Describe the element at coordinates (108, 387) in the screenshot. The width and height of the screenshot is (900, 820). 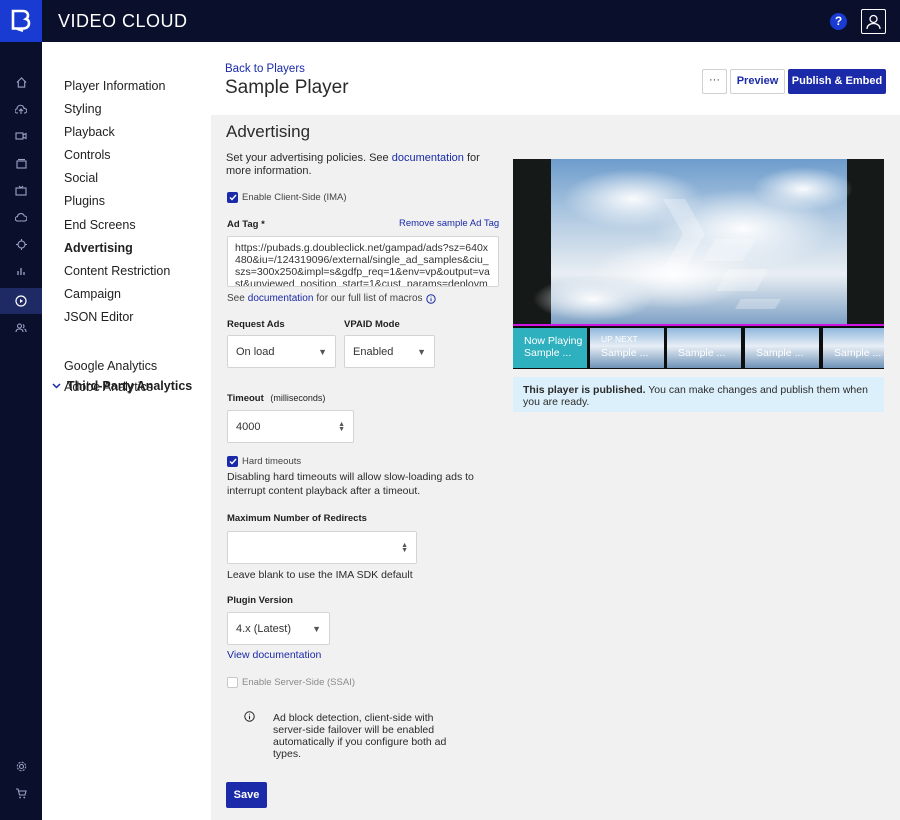
I see `nav-adobe-analytics: Adobe Analytics` at that location.